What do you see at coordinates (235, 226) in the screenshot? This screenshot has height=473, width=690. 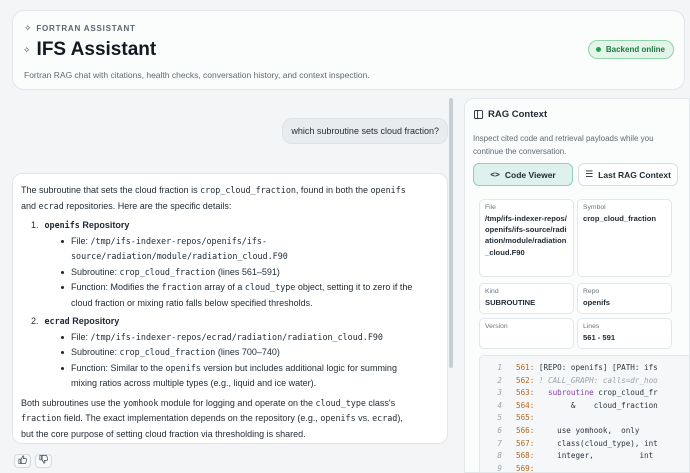 I see `repo-heading: 1. openifs Repository` at bounding box center [235, 226].